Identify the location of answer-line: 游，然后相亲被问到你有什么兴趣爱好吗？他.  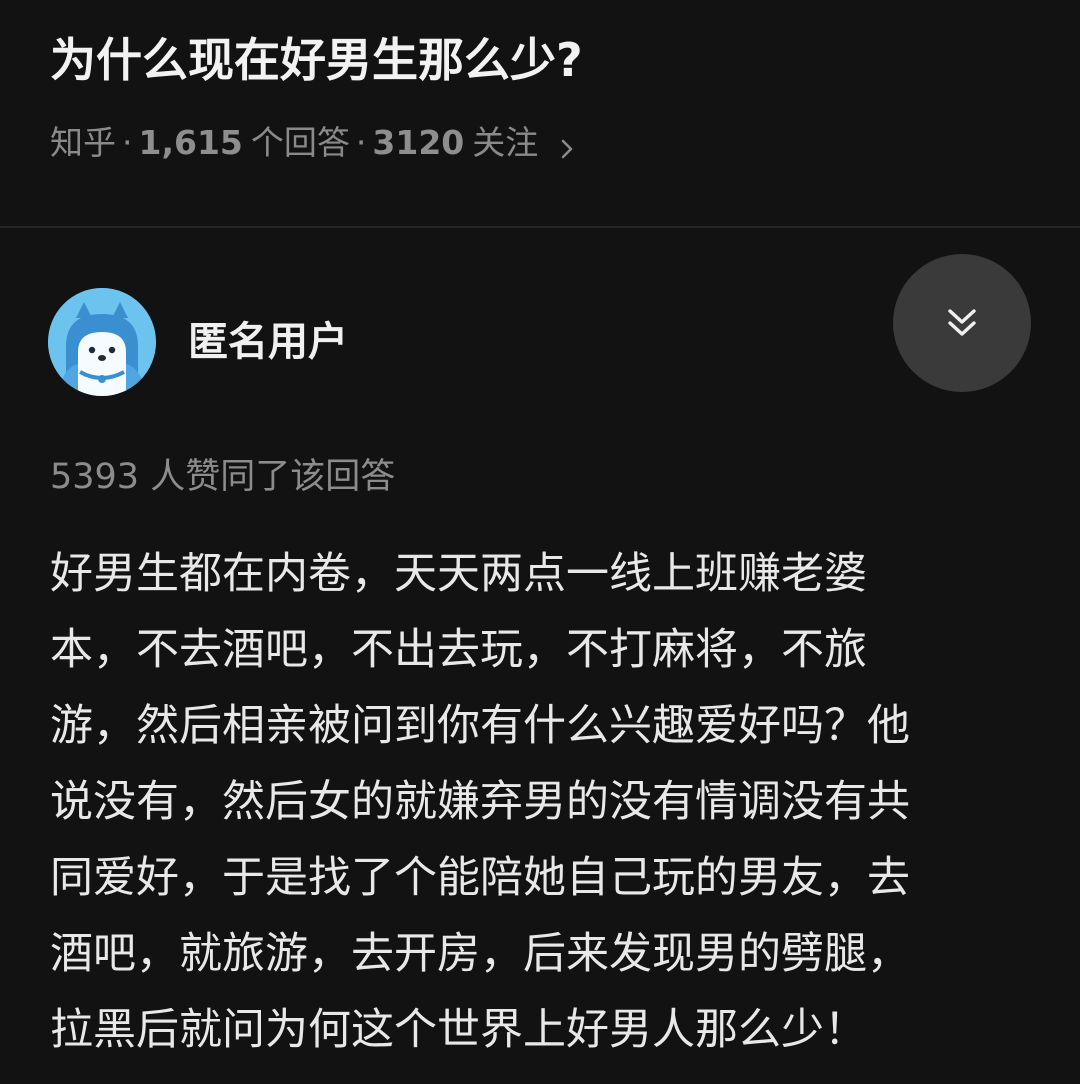
(480, 726).